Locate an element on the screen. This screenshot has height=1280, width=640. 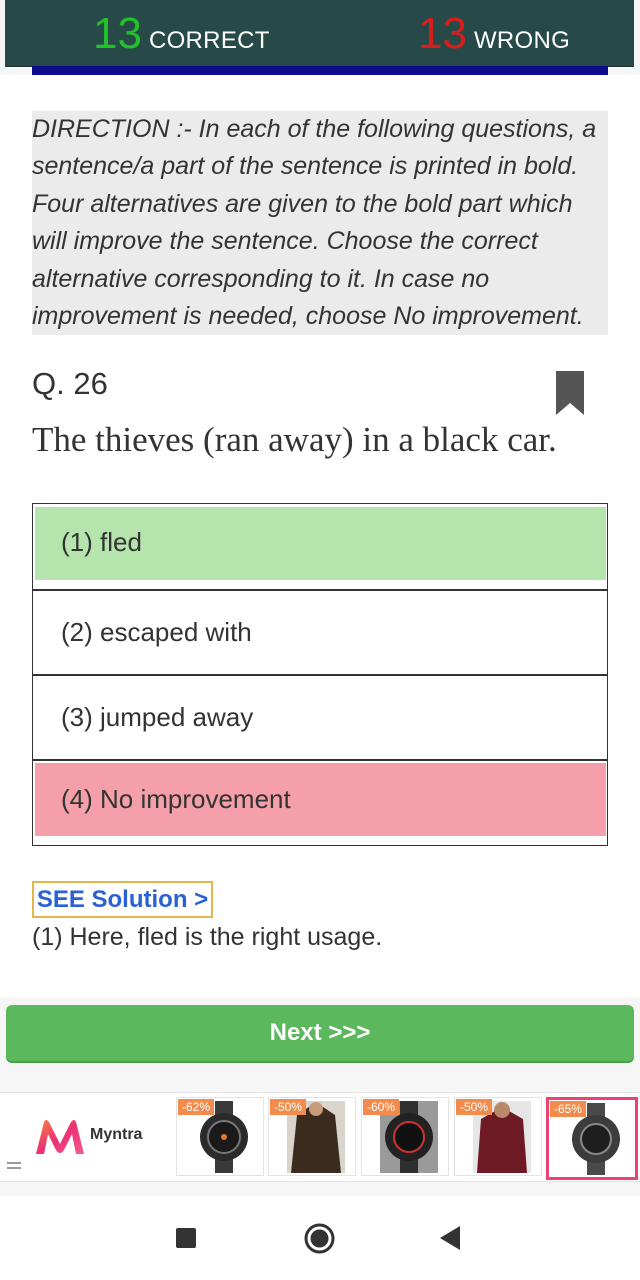
next-button: Next >>> is located at coordinates (320, 1034).